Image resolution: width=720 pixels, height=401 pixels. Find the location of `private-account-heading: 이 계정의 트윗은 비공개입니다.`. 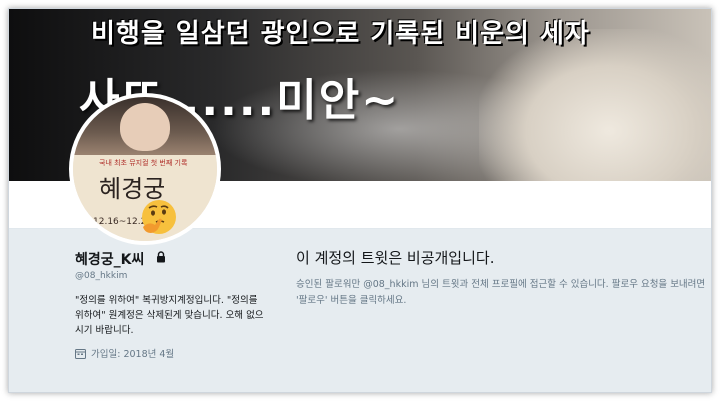

private-account-heading: 이 계정의 트윗은 비공개입니다. is located at coordinates (395, 258).